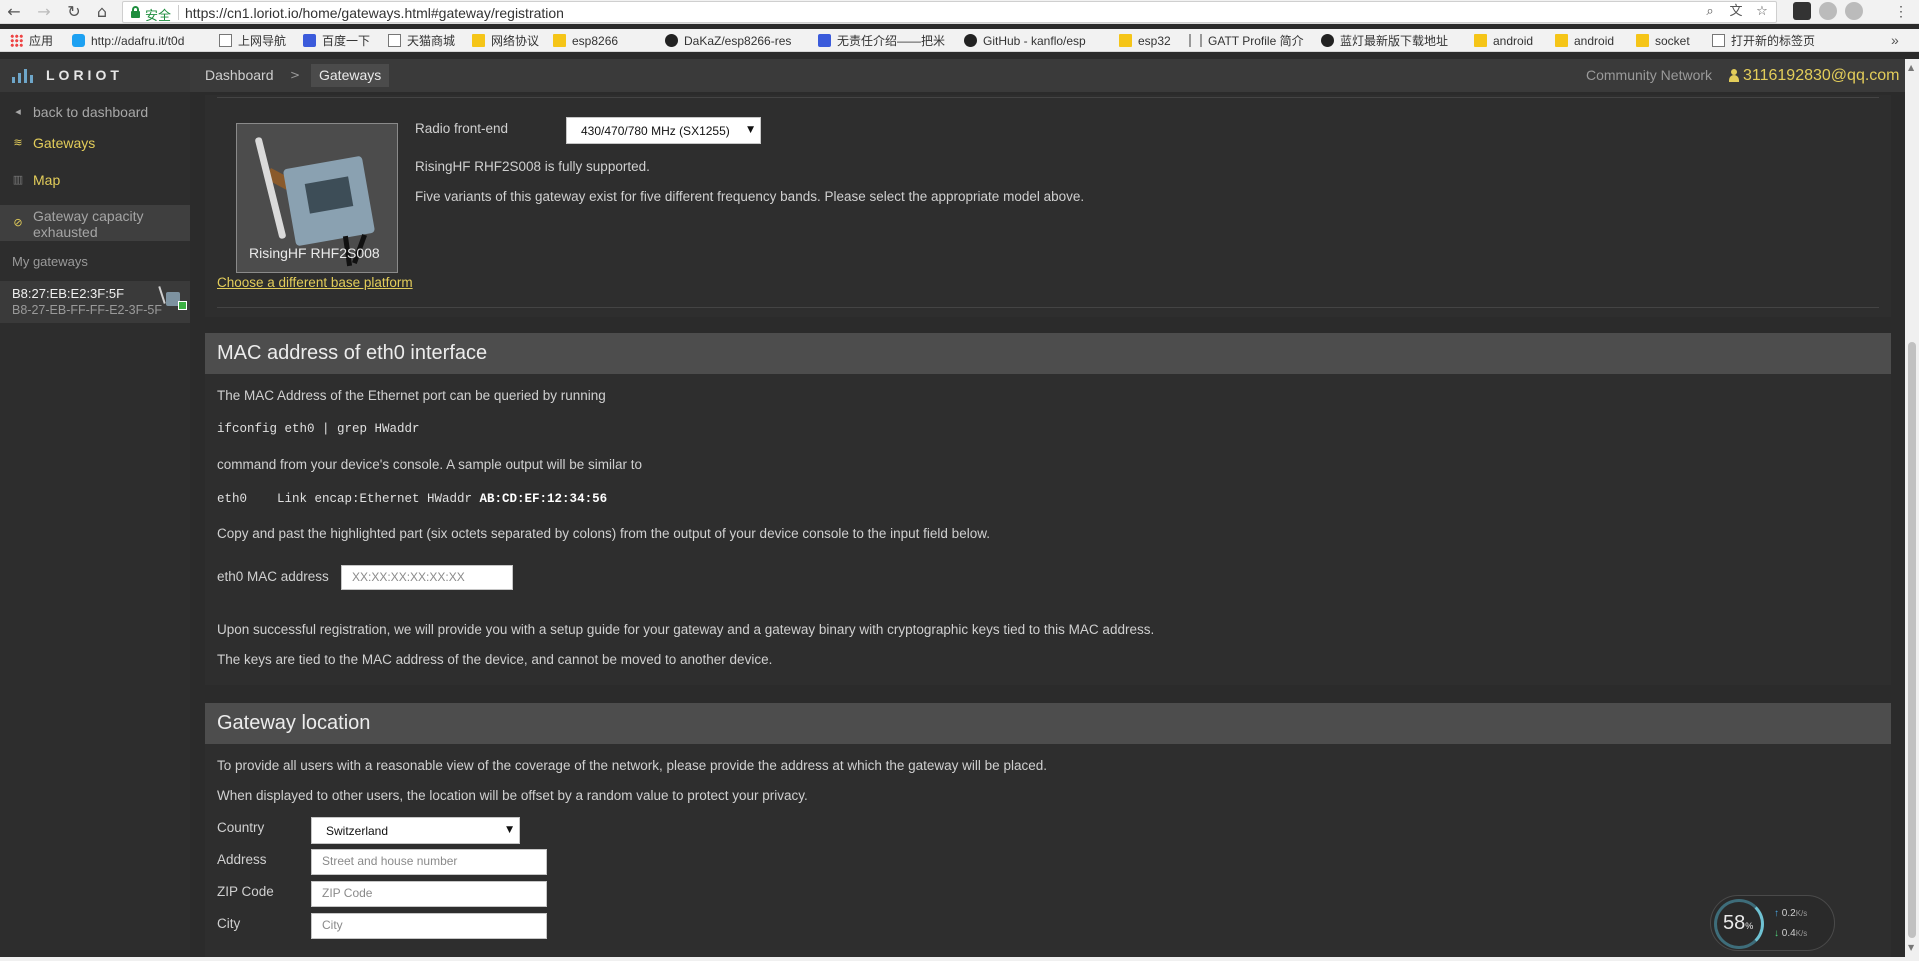  I want to click on sidebar-item-gateways: ≋ Gateways, so click(95, 142).